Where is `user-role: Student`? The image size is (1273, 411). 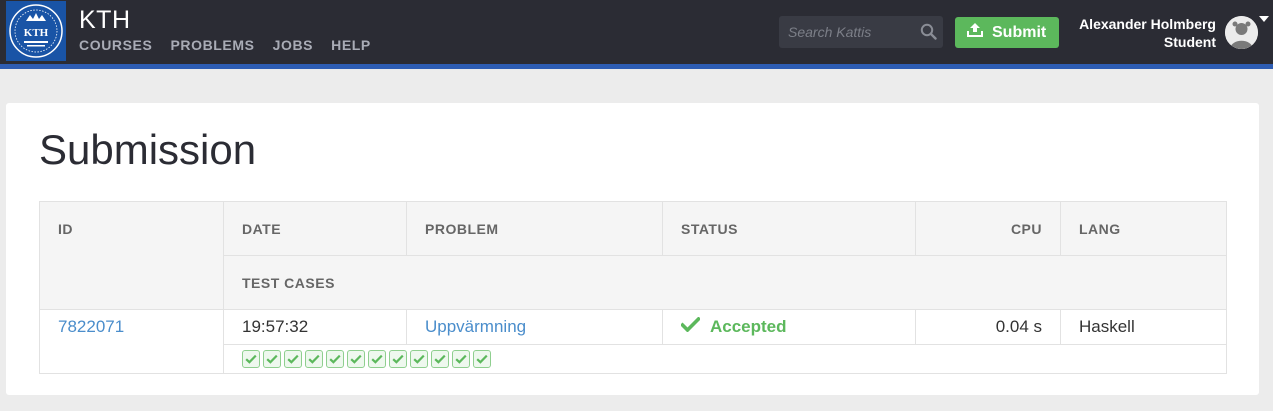 user-role: Student is located at coordinates (1189, 42).